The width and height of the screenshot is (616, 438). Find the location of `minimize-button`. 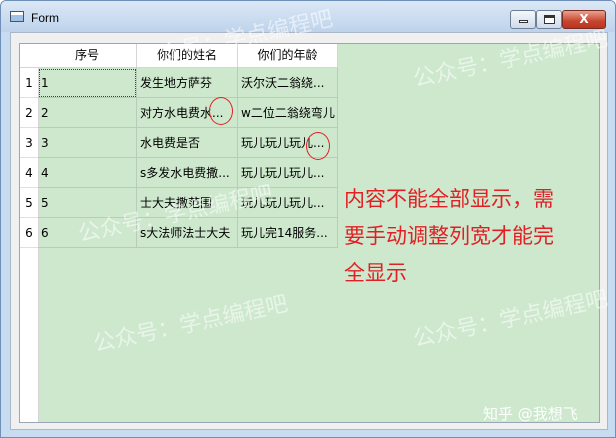

minimize-button is located at coordinates (523, 19).